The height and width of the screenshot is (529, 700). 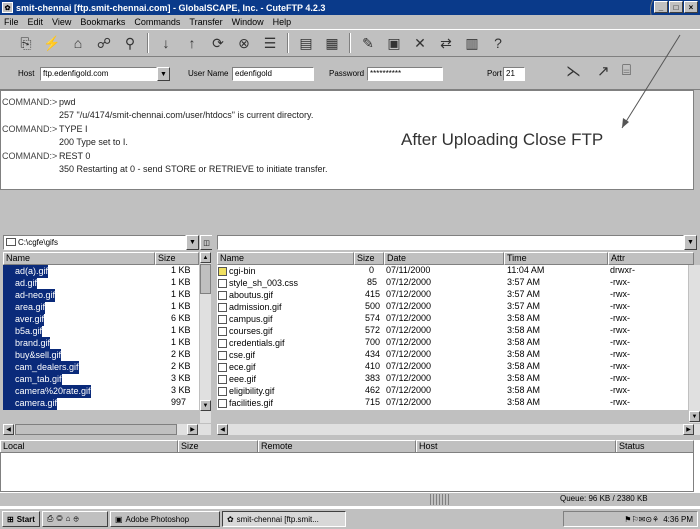 I want to click on upload-icon: ↑, so click(x=192, y=43).